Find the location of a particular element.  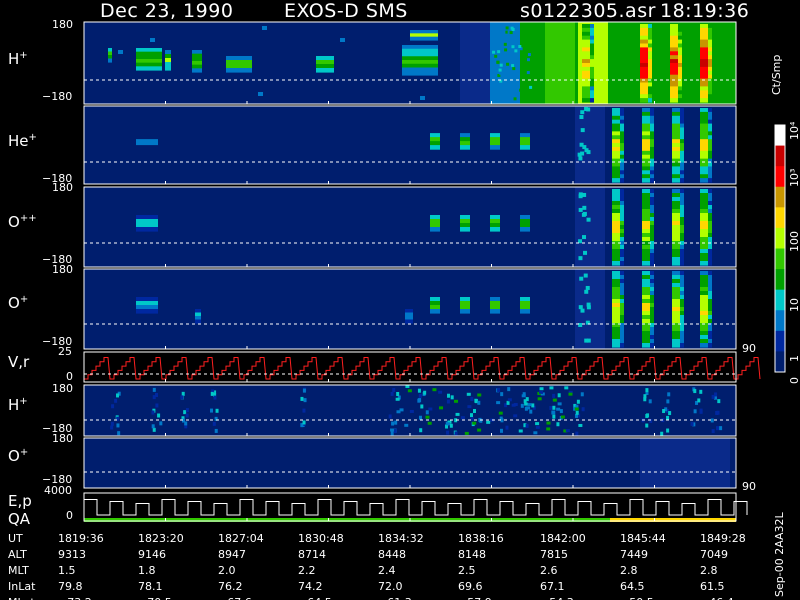

ephemeris-cell: 1823:20 is located at coordinates (161, 538).